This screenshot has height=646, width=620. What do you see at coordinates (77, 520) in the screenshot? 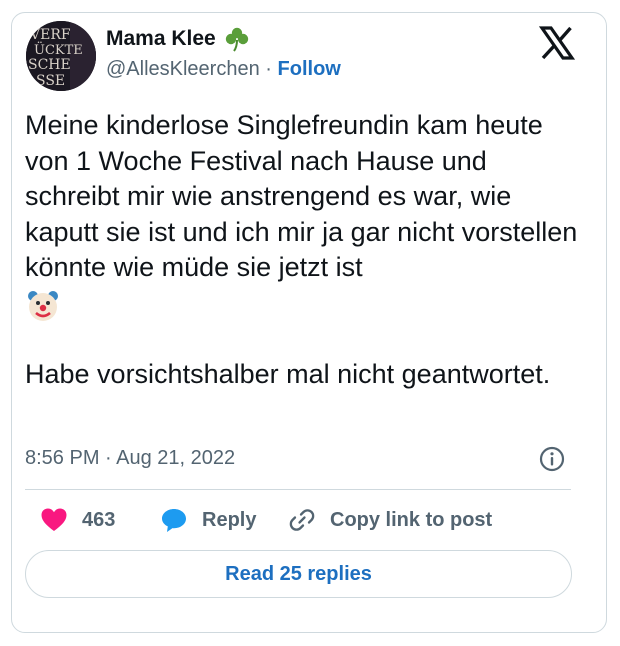
I see `like-button: 463` at bounding box center [77, 520].